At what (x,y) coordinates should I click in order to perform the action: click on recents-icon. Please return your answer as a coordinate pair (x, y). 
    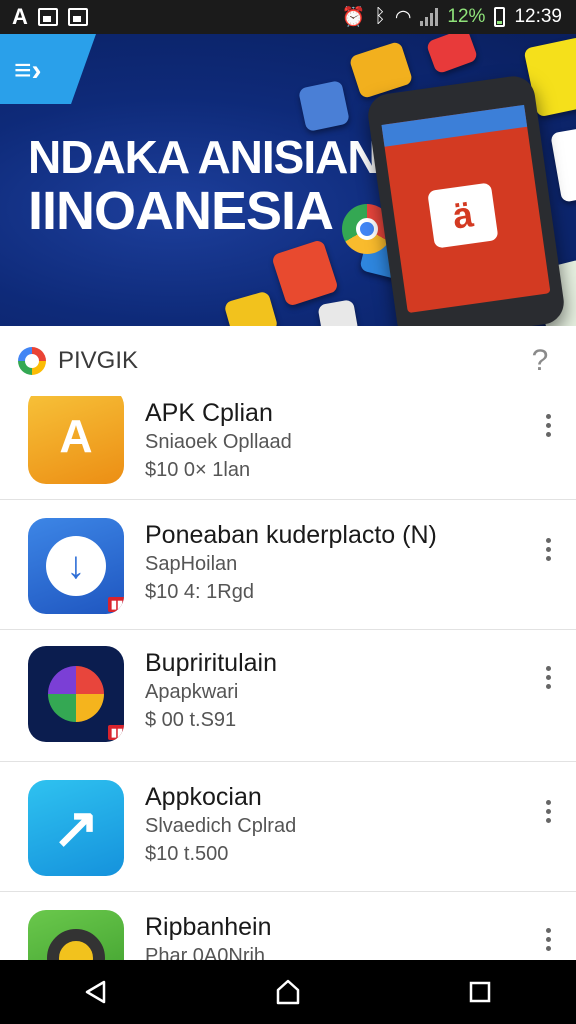
    Looking at the image, I should click on (480, 992).